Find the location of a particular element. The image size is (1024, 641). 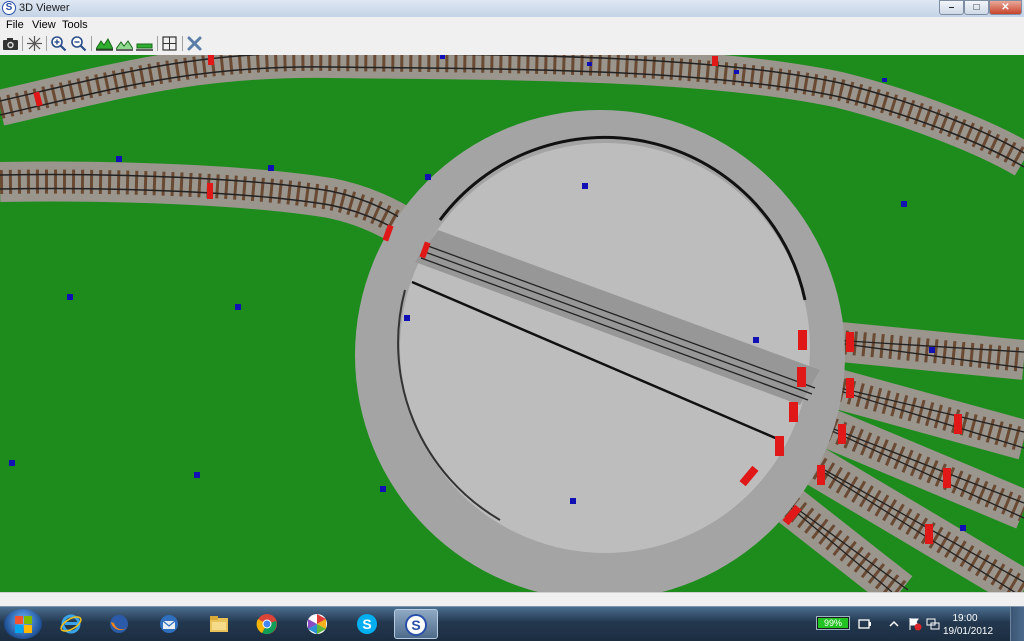

clock-date: 19/01/2012 is located at coordinates (968, 631).